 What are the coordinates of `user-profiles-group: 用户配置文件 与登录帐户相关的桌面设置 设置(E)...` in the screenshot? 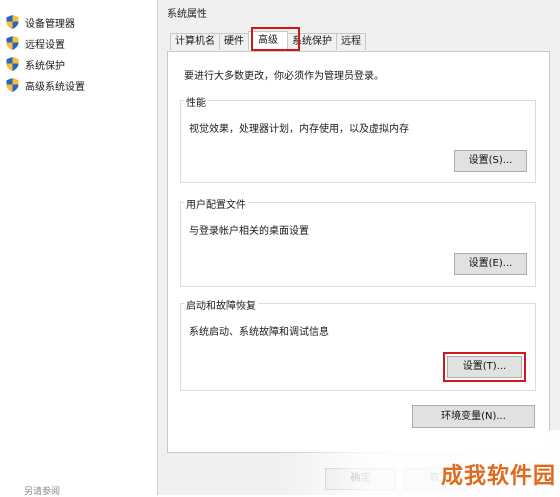 It's located at (358, 241).